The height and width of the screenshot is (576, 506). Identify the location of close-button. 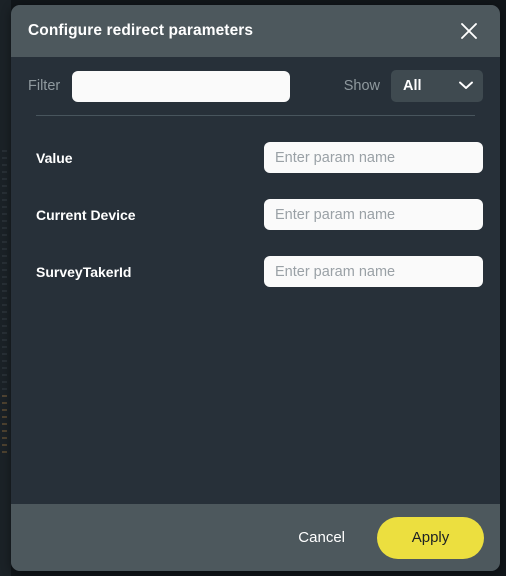
(469, 31).